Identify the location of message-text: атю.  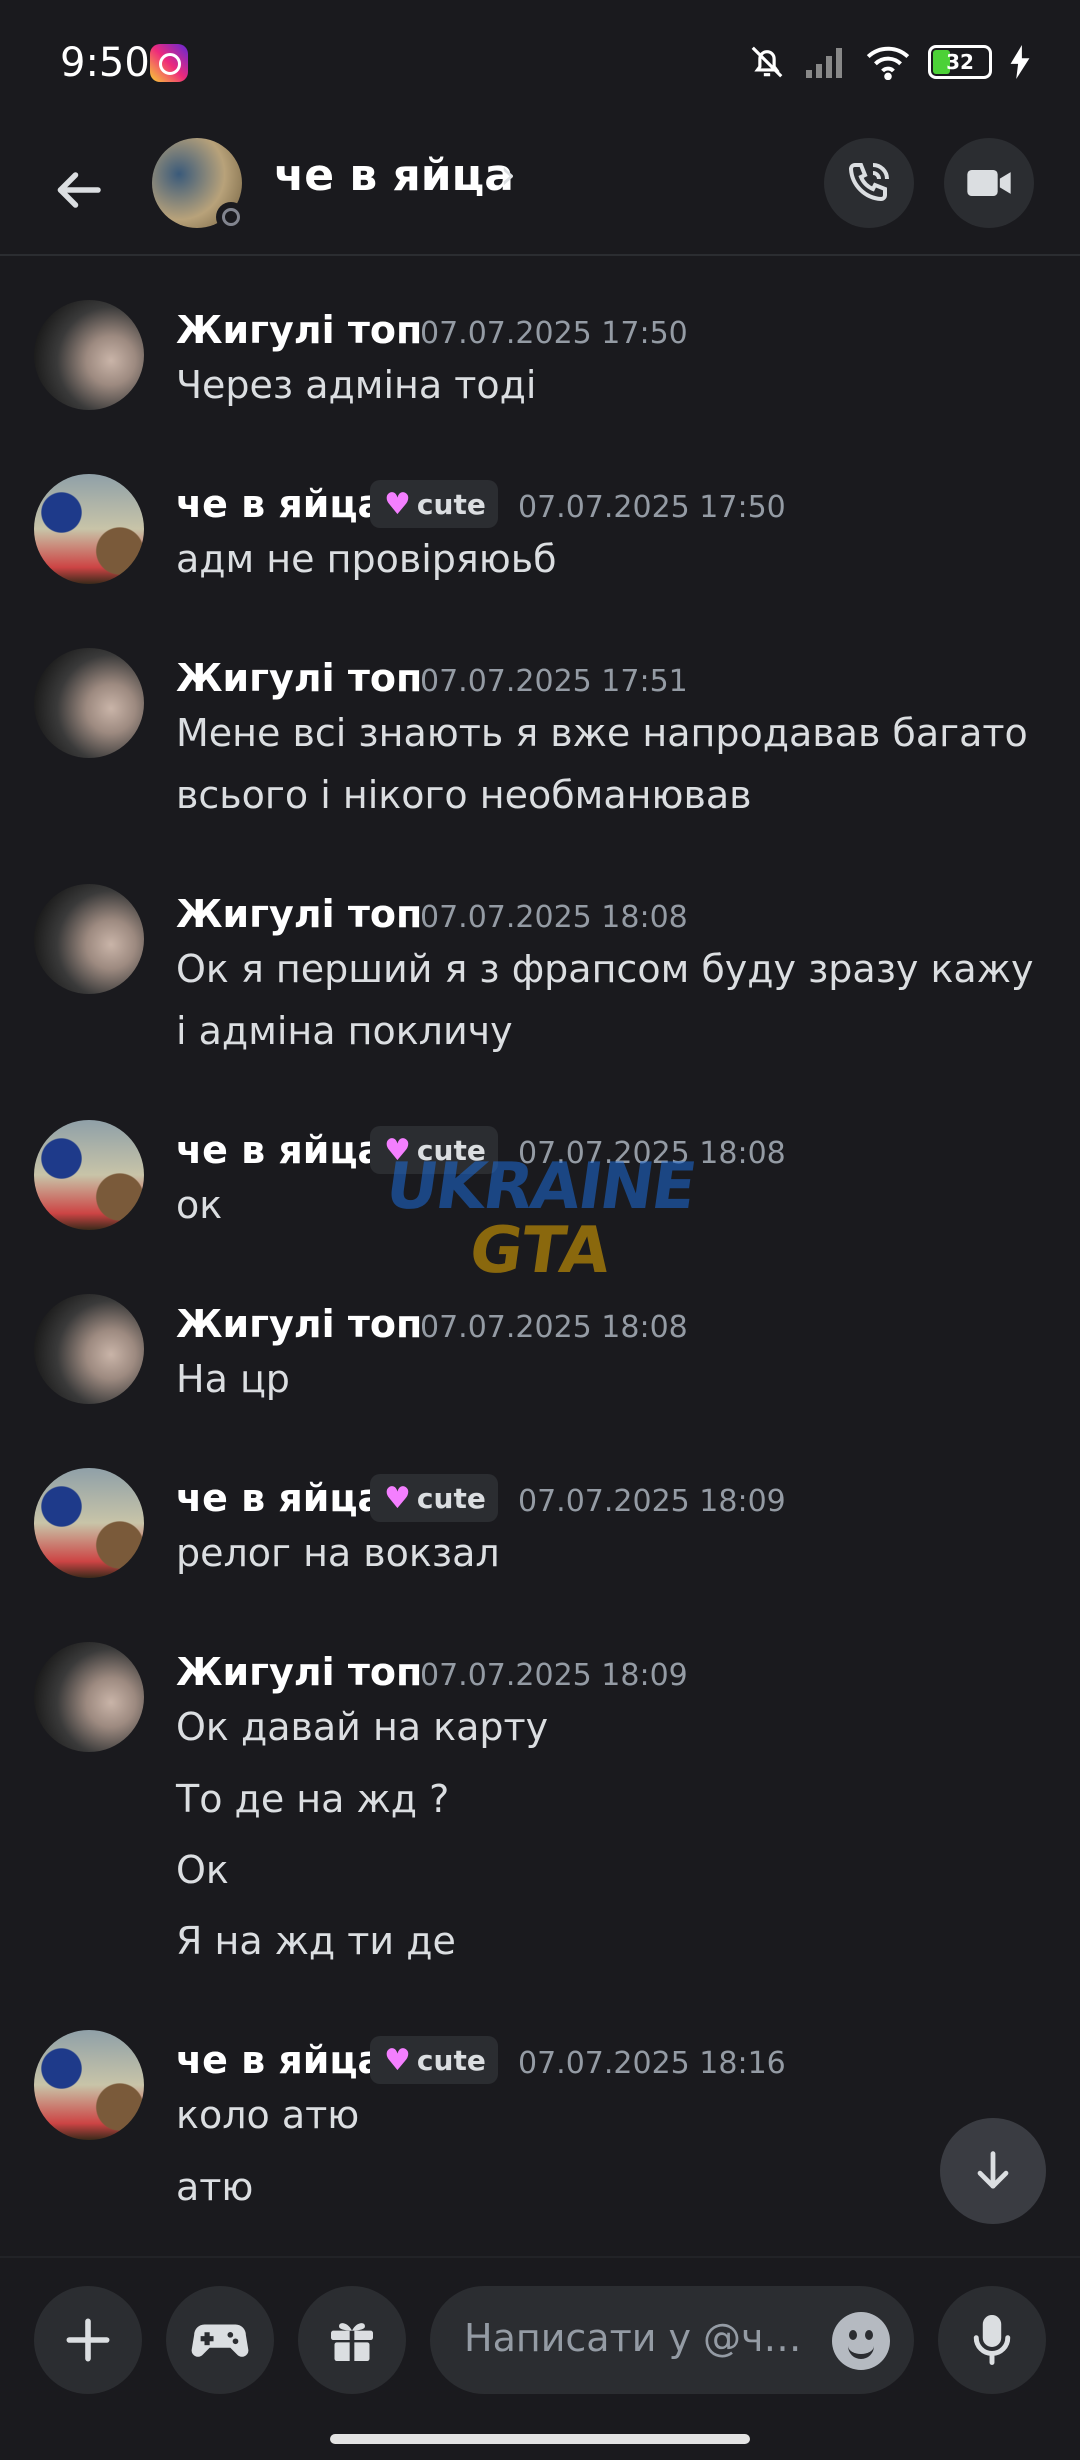
(606, 2187).